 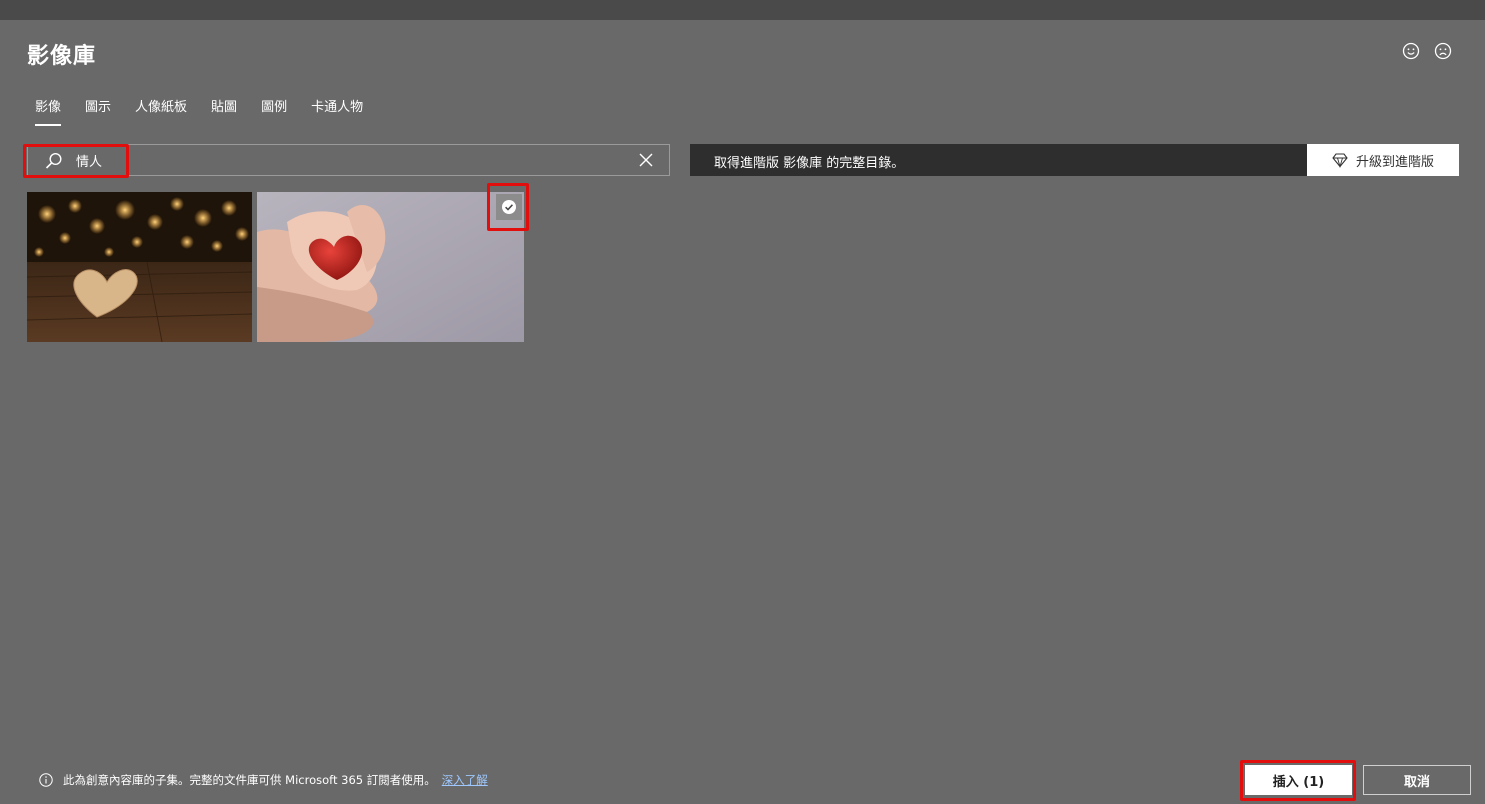 I want to click on frown-icon, so click(x=1443, y=51).